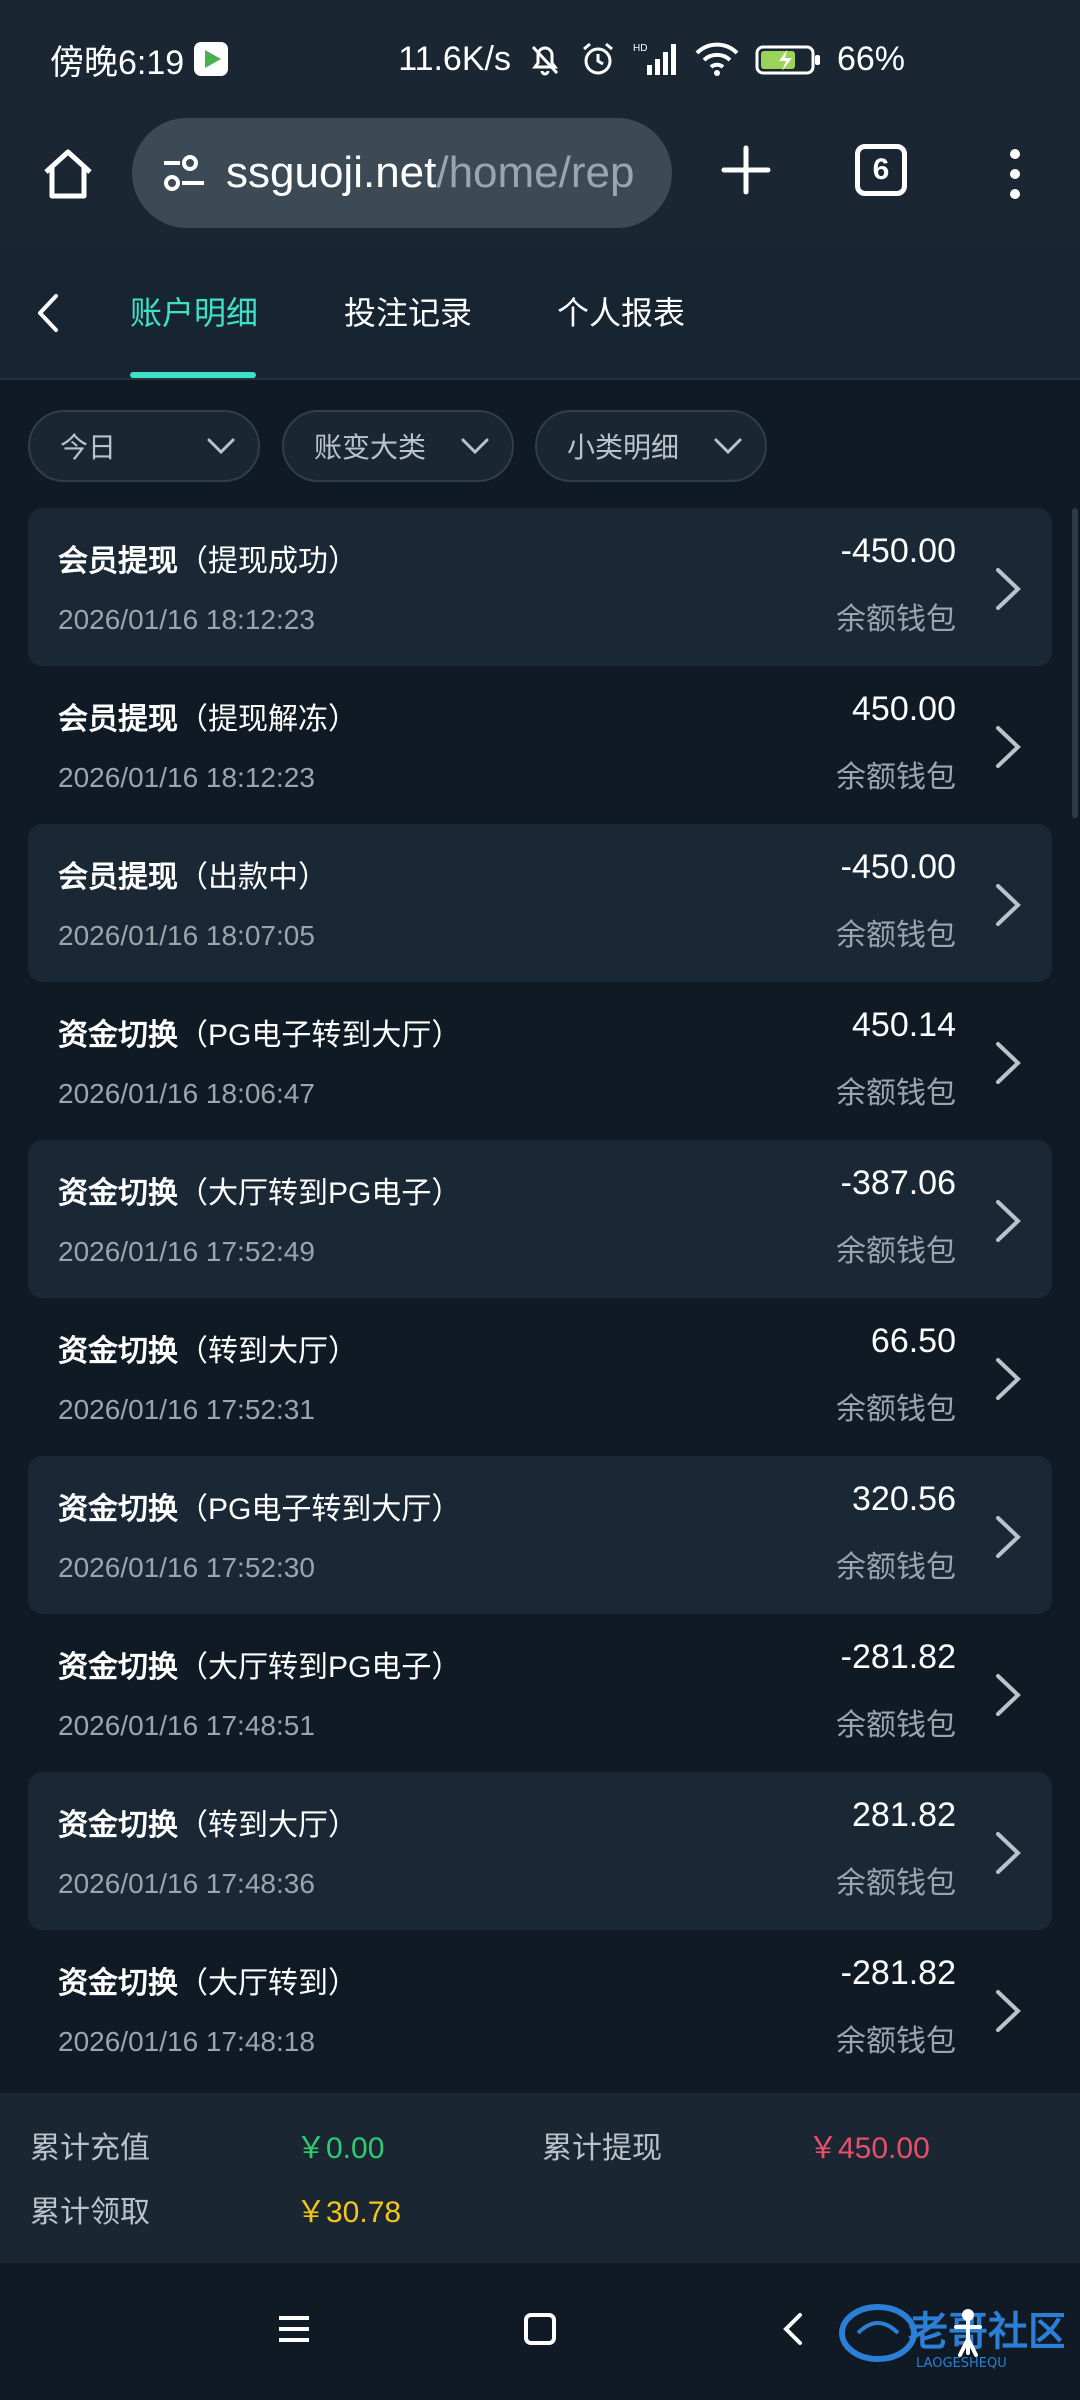 This screenshot has width=1080, height=2400. Describe the element at coordinates (48, 313) in the screenshot. I see `back-button` at that location.